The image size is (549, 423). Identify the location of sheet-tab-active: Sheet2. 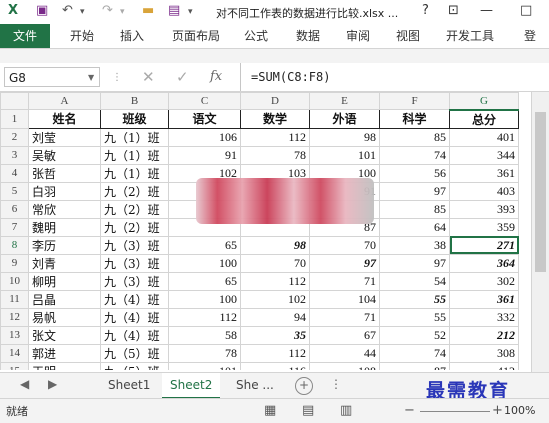
(191, 386).